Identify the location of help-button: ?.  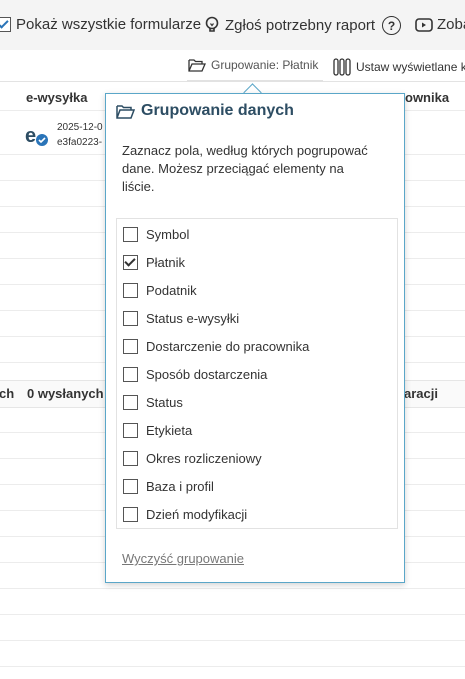
(391, 25).